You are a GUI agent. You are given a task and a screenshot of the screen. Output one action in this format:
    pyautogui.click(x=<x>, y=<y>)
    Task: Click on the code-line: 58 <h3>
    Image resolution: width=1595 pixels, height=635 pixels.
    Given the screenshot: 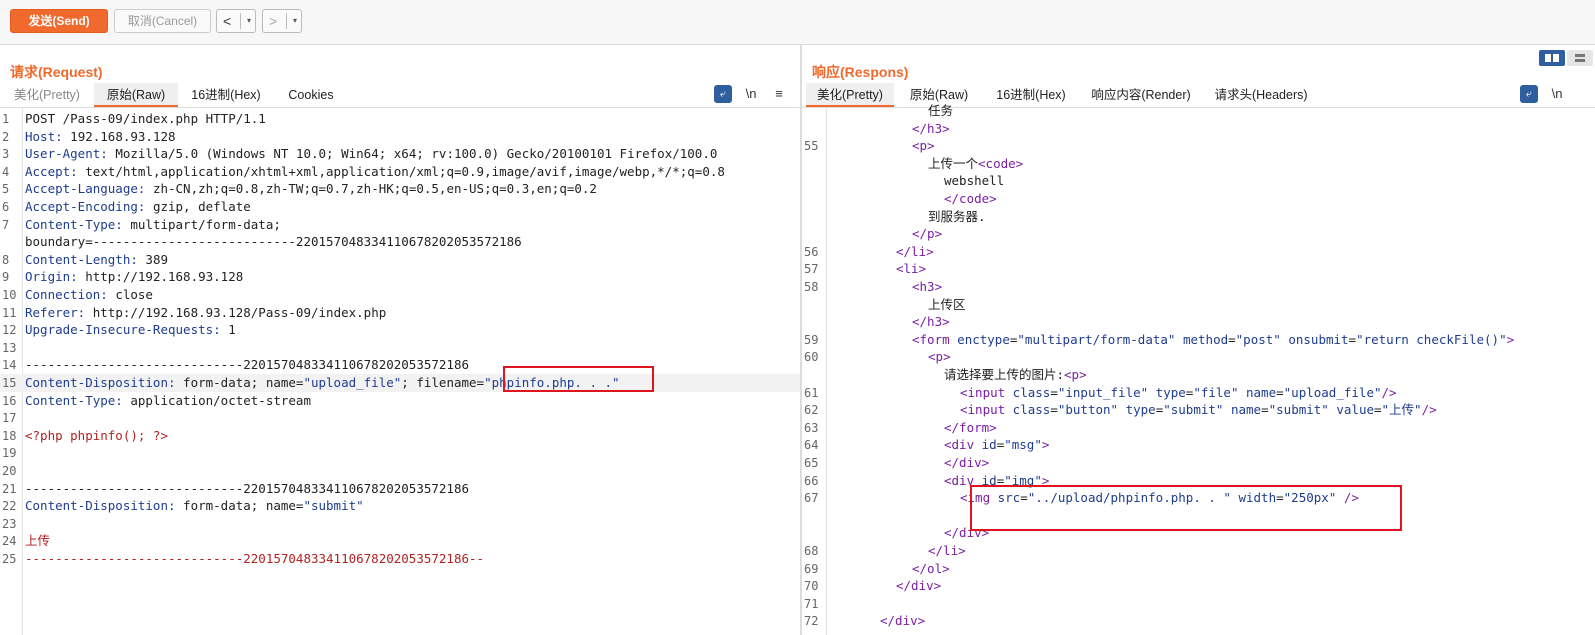 What is the action you would take?
    pyautogui.click(x=1198, y=287)
    